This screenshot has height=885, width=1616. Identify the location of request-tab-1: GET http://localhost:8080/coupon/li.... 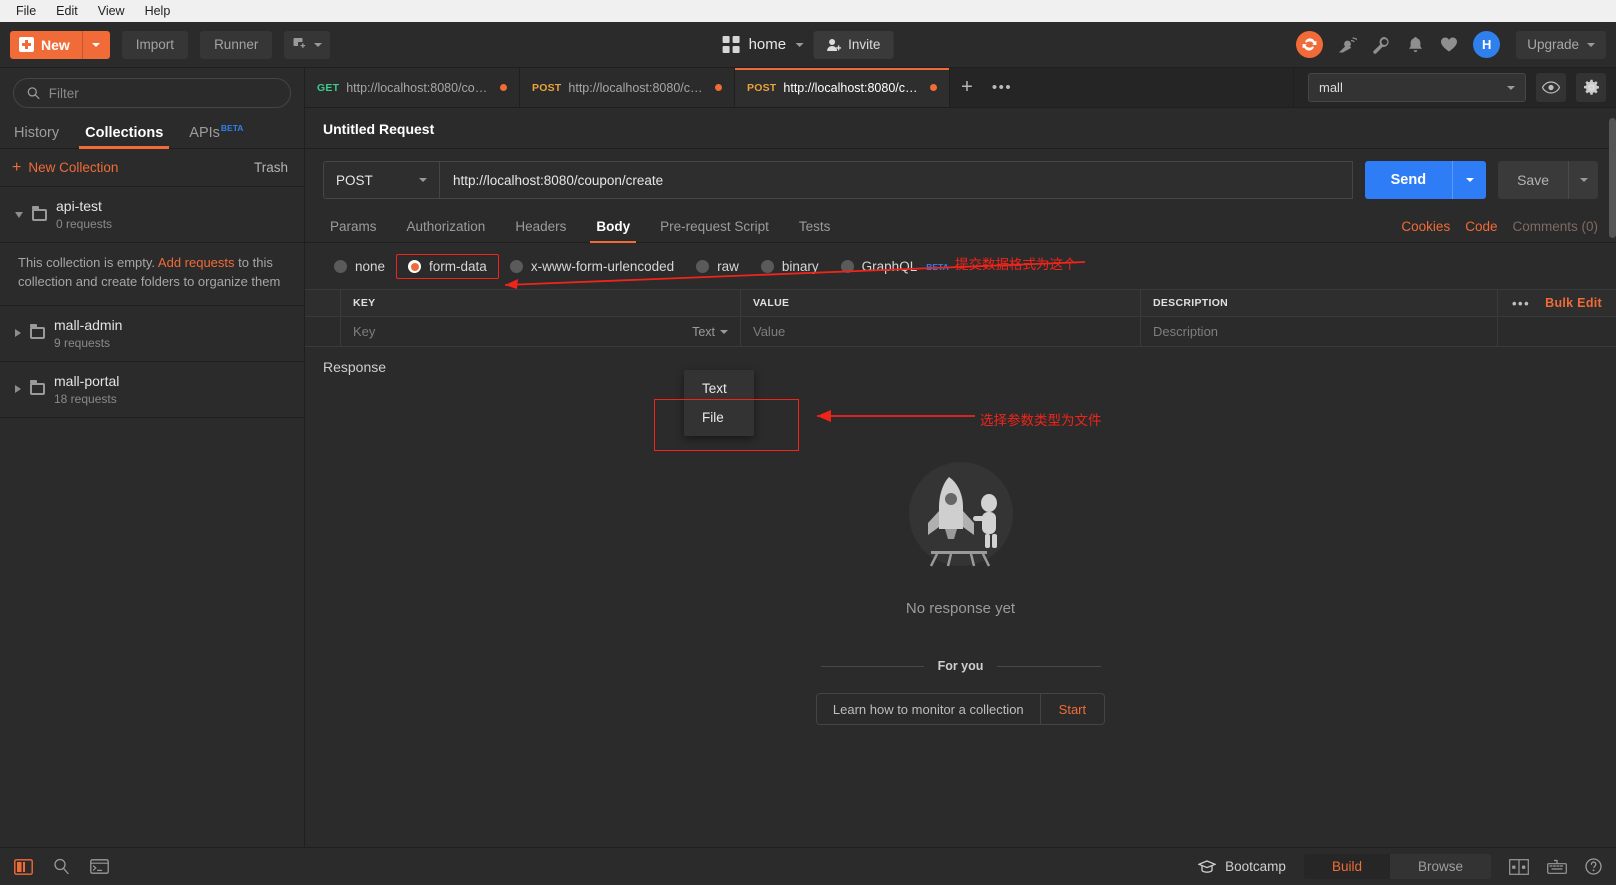
(412, 87).